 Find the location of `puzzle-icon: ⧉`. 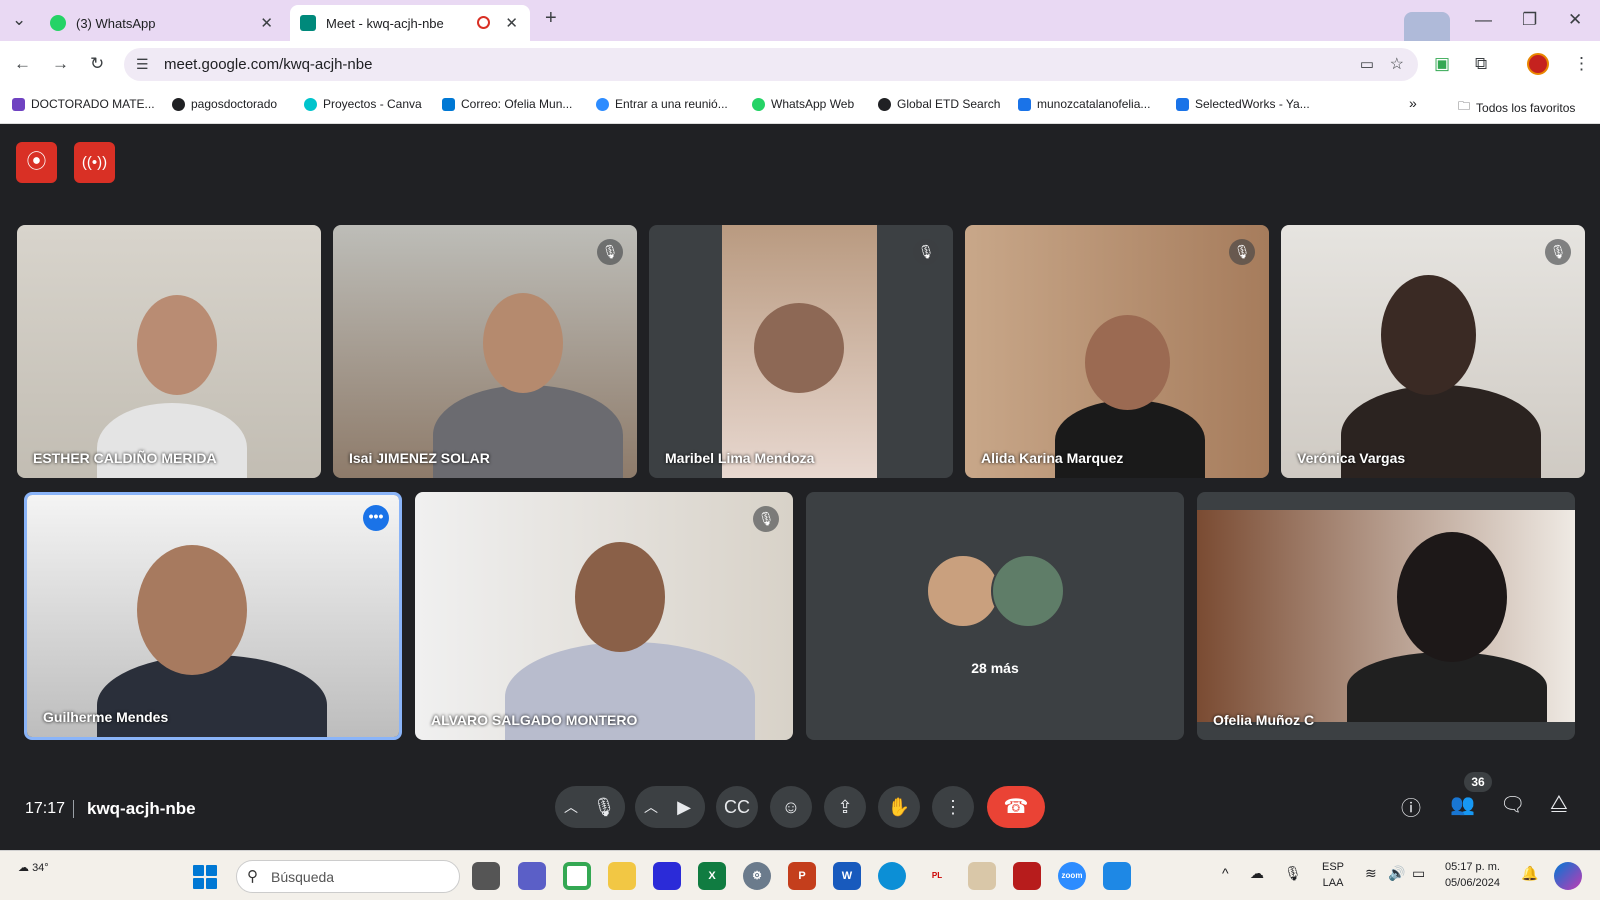

puzzle-icon: ⧉ is located at coordinates (1481, 64).